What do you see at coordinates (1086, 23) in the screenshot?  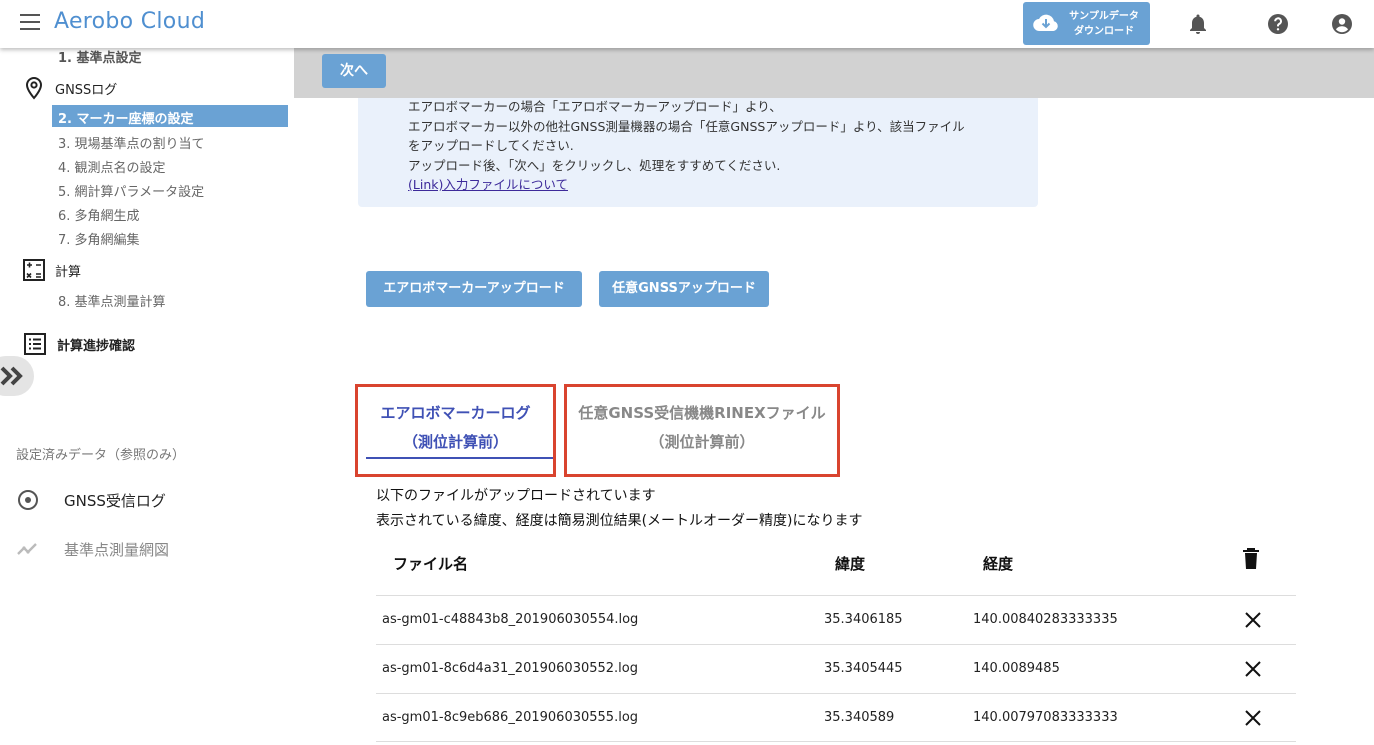 I see `sample-data-download-button: サンプルデータ ダウンロード` at bounding box center [1086, 23].